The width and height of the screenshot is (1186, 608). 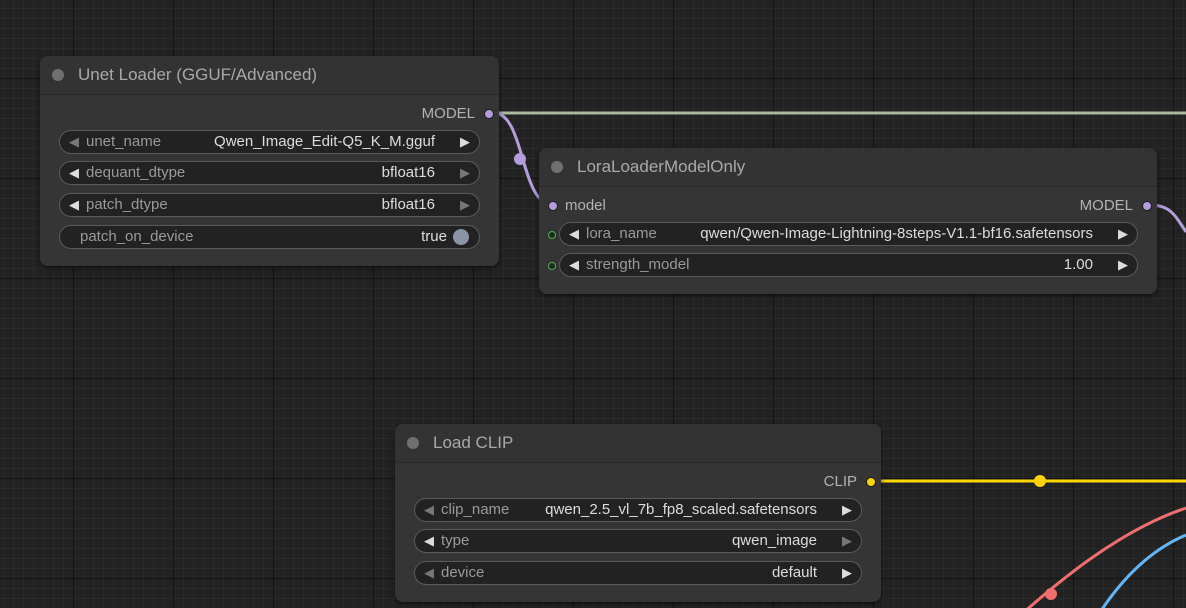 What do you see at coordinates (1078, 264) in the screenshot?
I see `widget-value: 1.00` at bounding box center [1078, 264].